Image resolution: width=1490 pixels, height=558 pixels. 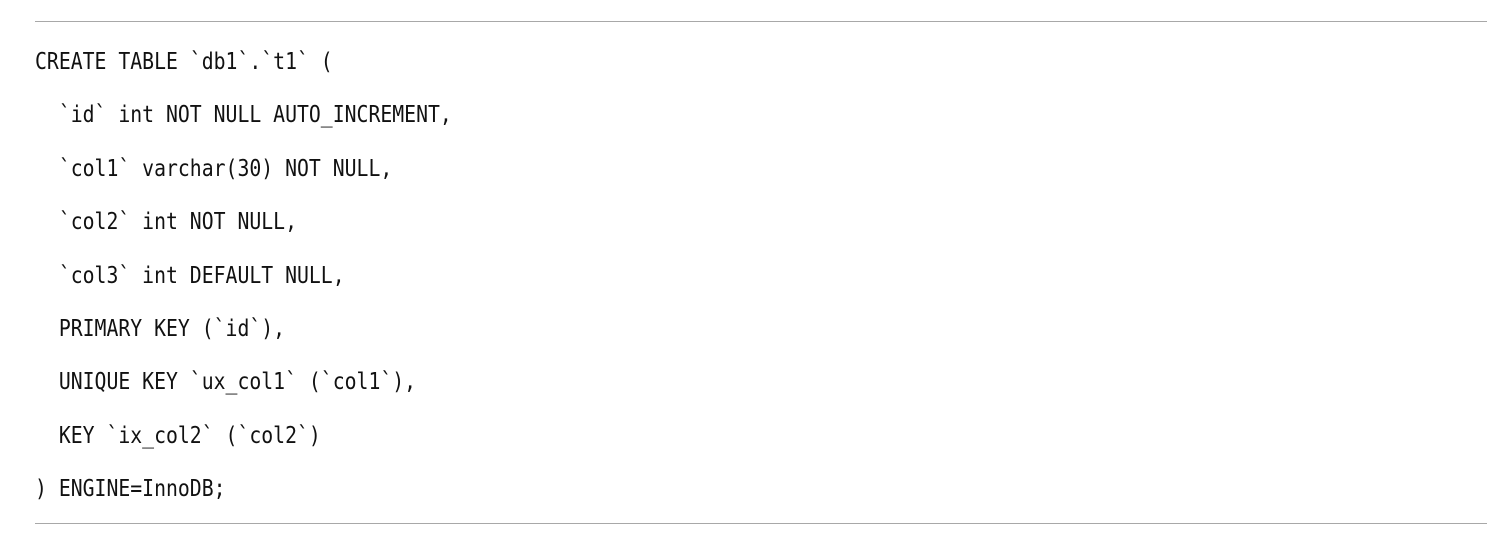 I want to click on code-line: UNIQUE KEY `ux_col1` (`col1`),, so click(x=226, y=382).